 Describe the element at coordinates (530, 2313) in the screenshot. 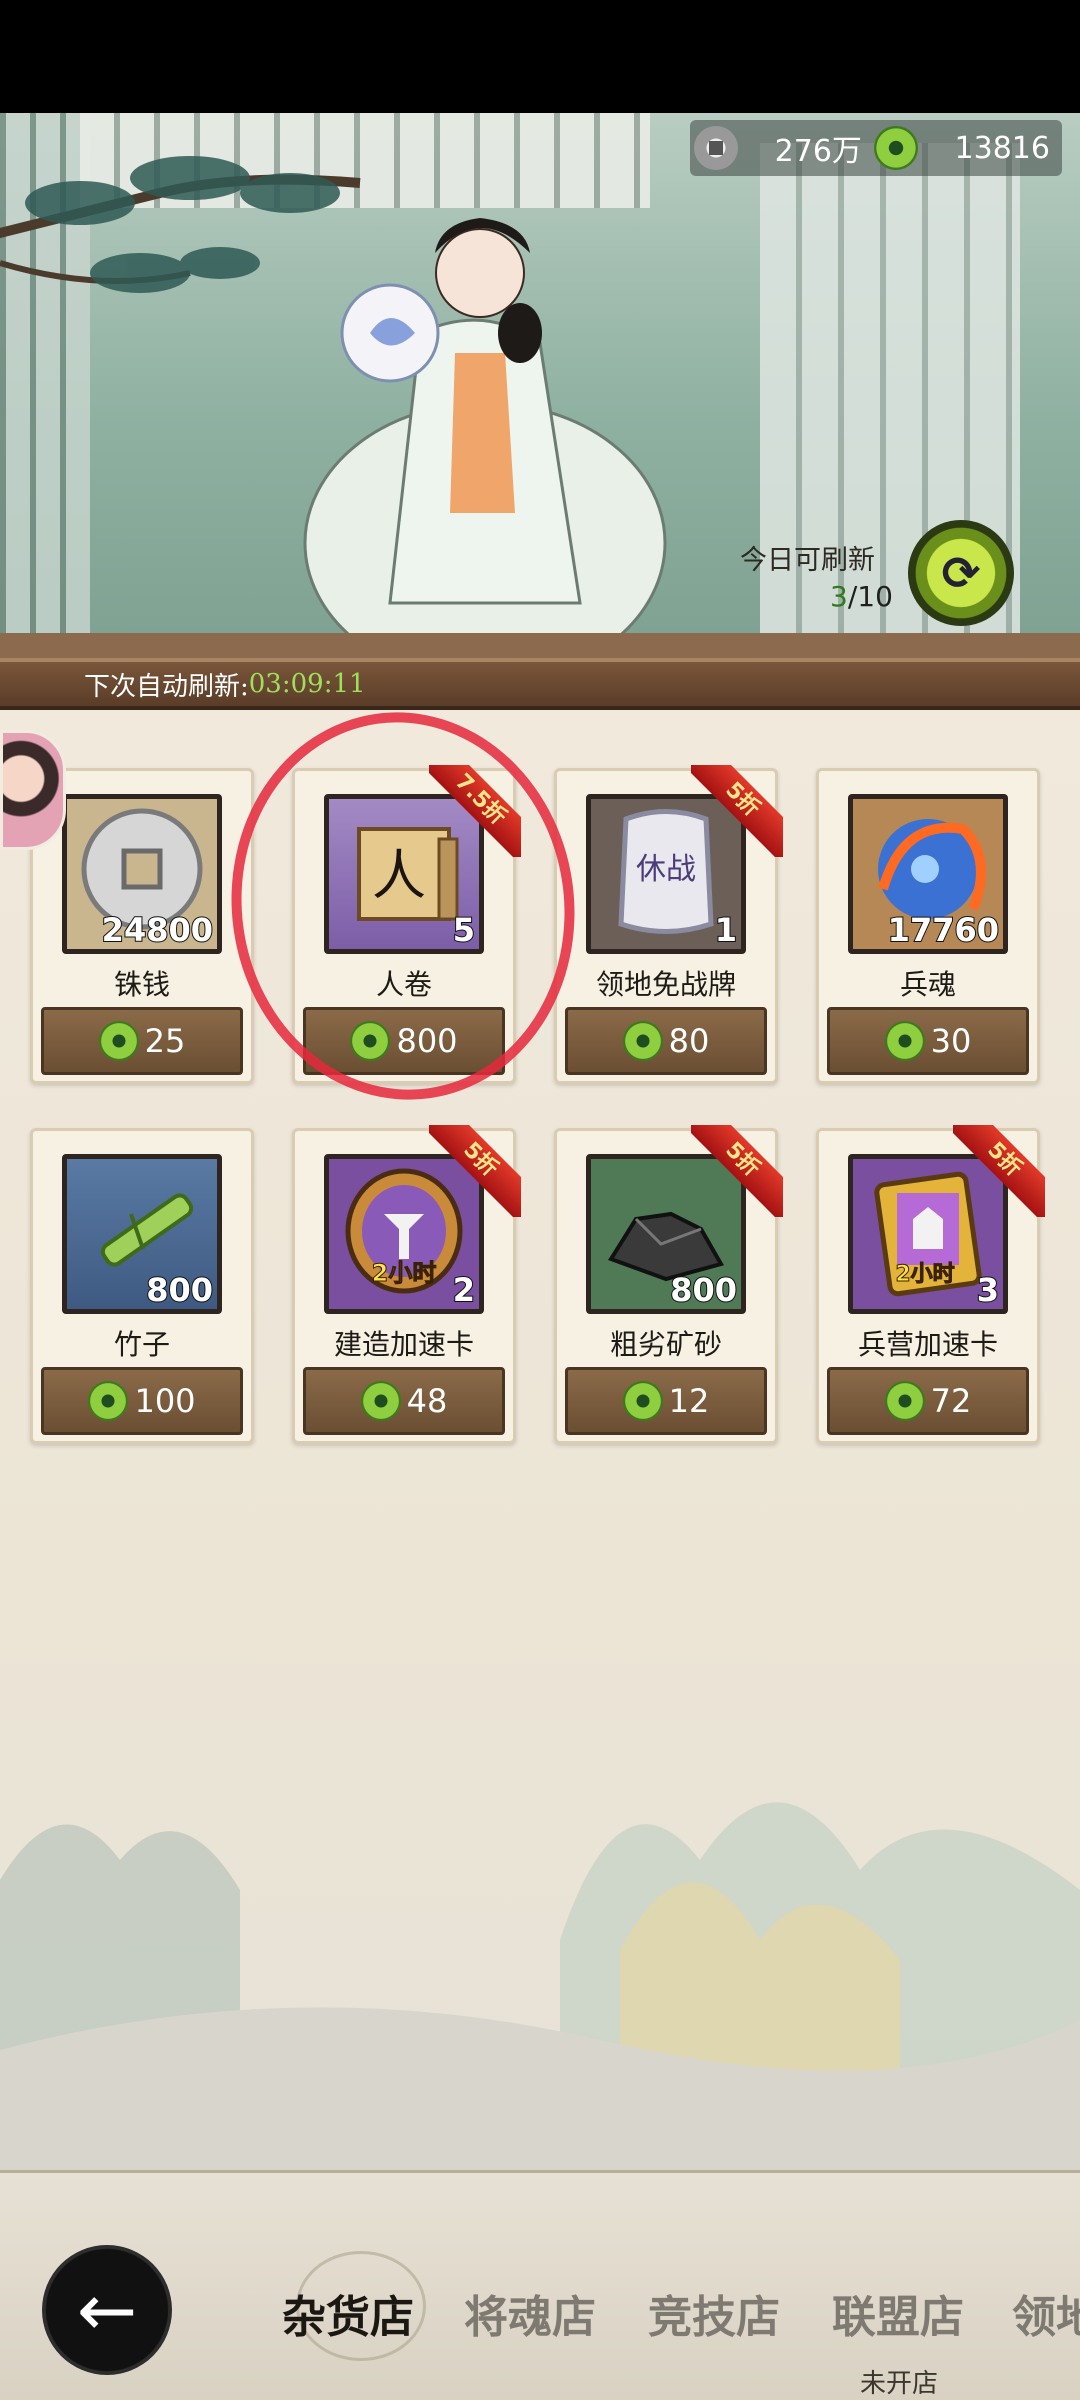

I see `tab-general-soul-store: 将魂店` at that location.